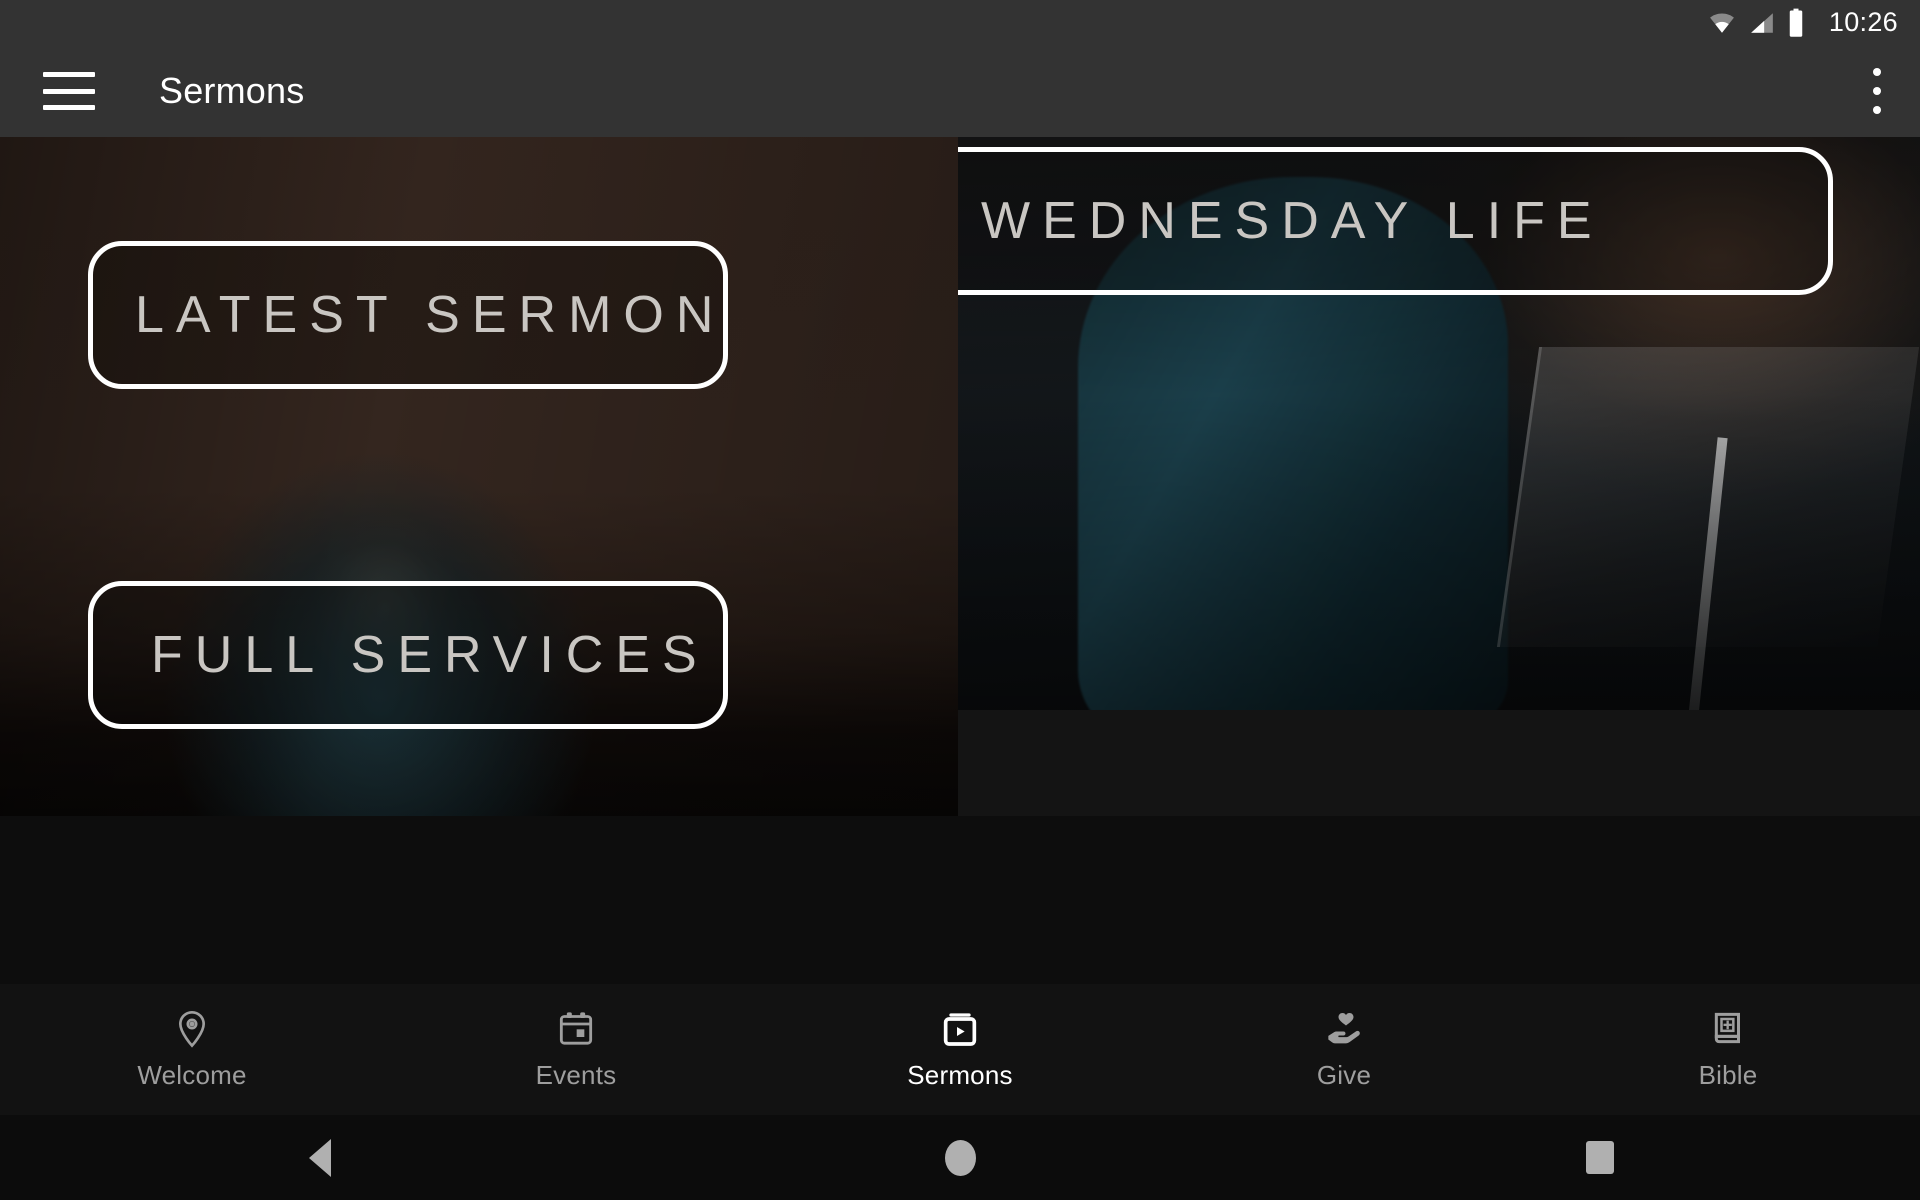  I want to click on recents-square-icon, so click(1600, 1157).